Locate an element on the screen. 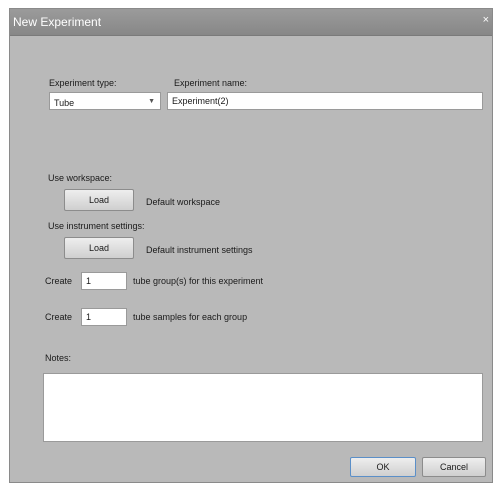 The height and width of the screenshot is (483, 493). dialog-title: New Experiment is located at coordinates (57, 22).